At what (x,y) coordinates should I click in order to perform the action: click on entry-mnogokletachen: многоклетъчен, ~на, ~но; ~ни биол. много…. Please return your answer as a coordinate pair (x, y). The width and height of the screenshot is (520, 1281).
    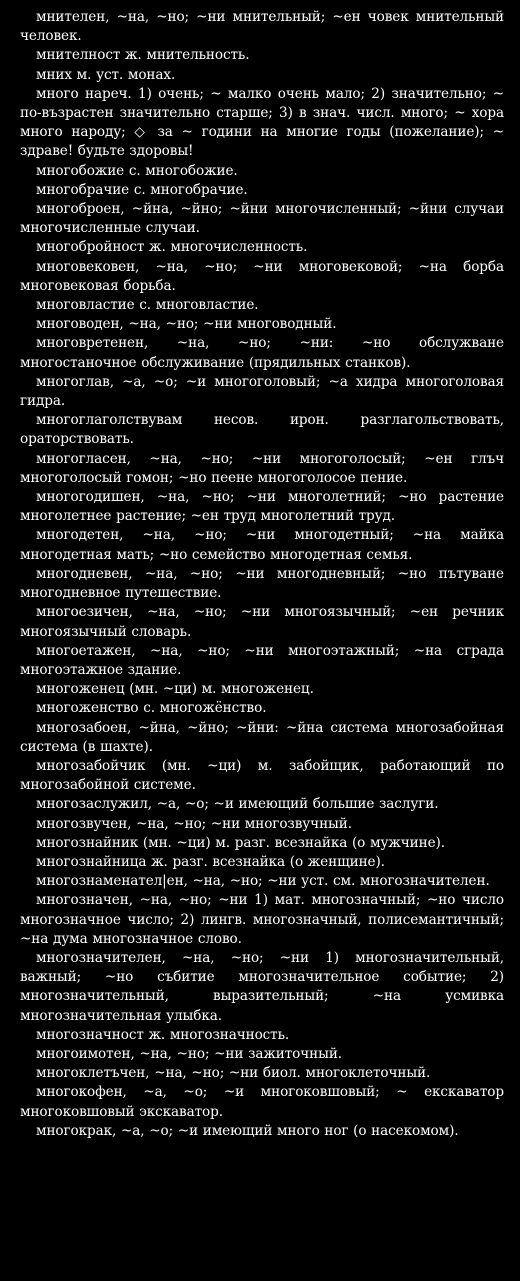
    Looking at the image, I should click on (233, 1073).